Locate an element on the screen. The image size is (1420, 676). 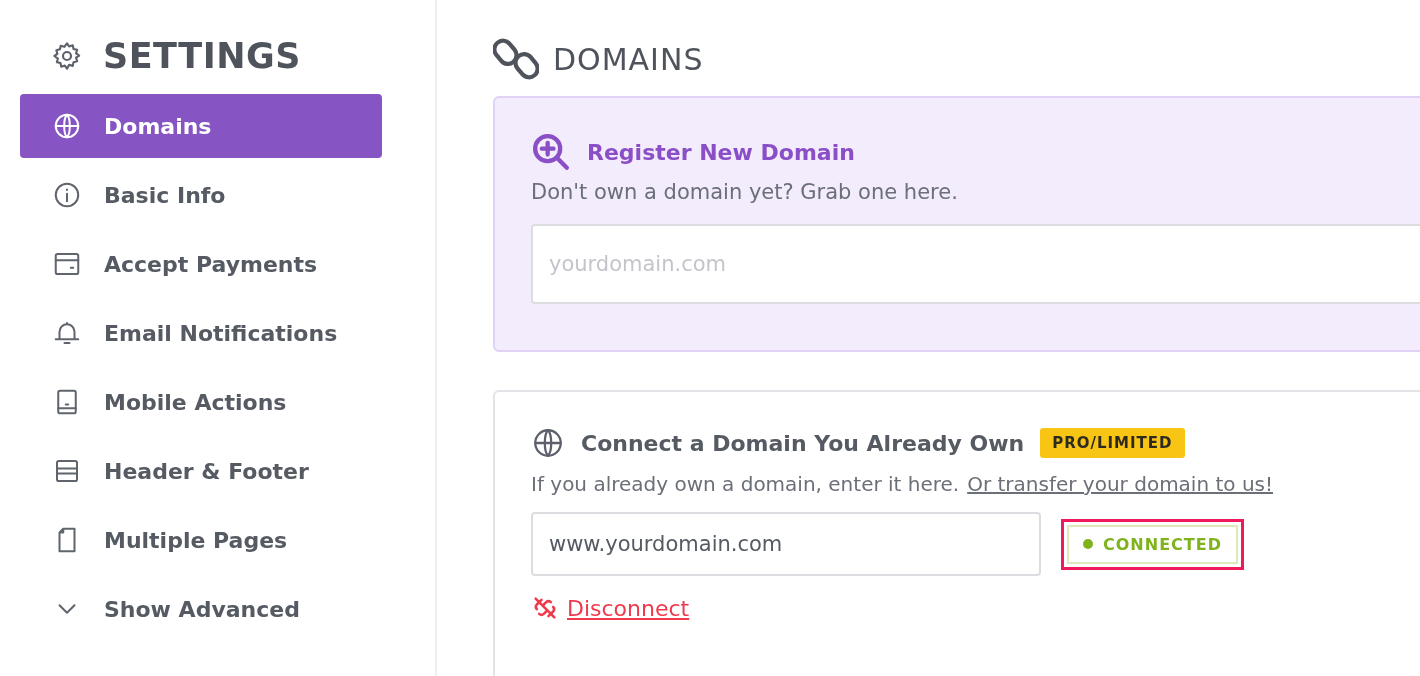
status-badge: CONNECTED is located at coordinates (1152, 544).